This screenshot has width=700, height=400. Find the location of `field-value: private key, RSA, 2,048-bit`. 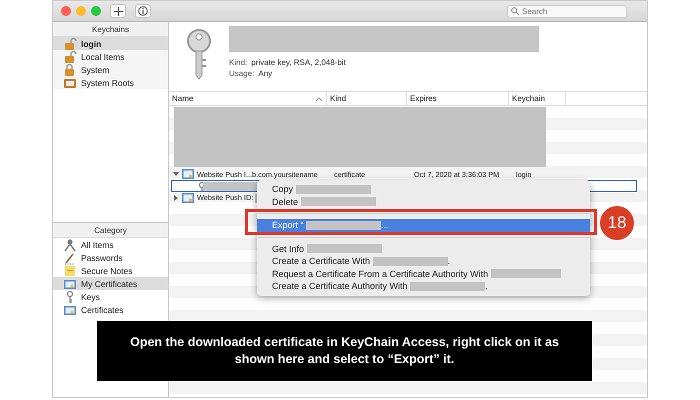

field-value: private key, RSA, 2,048-bit is located at coordinates (298, 62).